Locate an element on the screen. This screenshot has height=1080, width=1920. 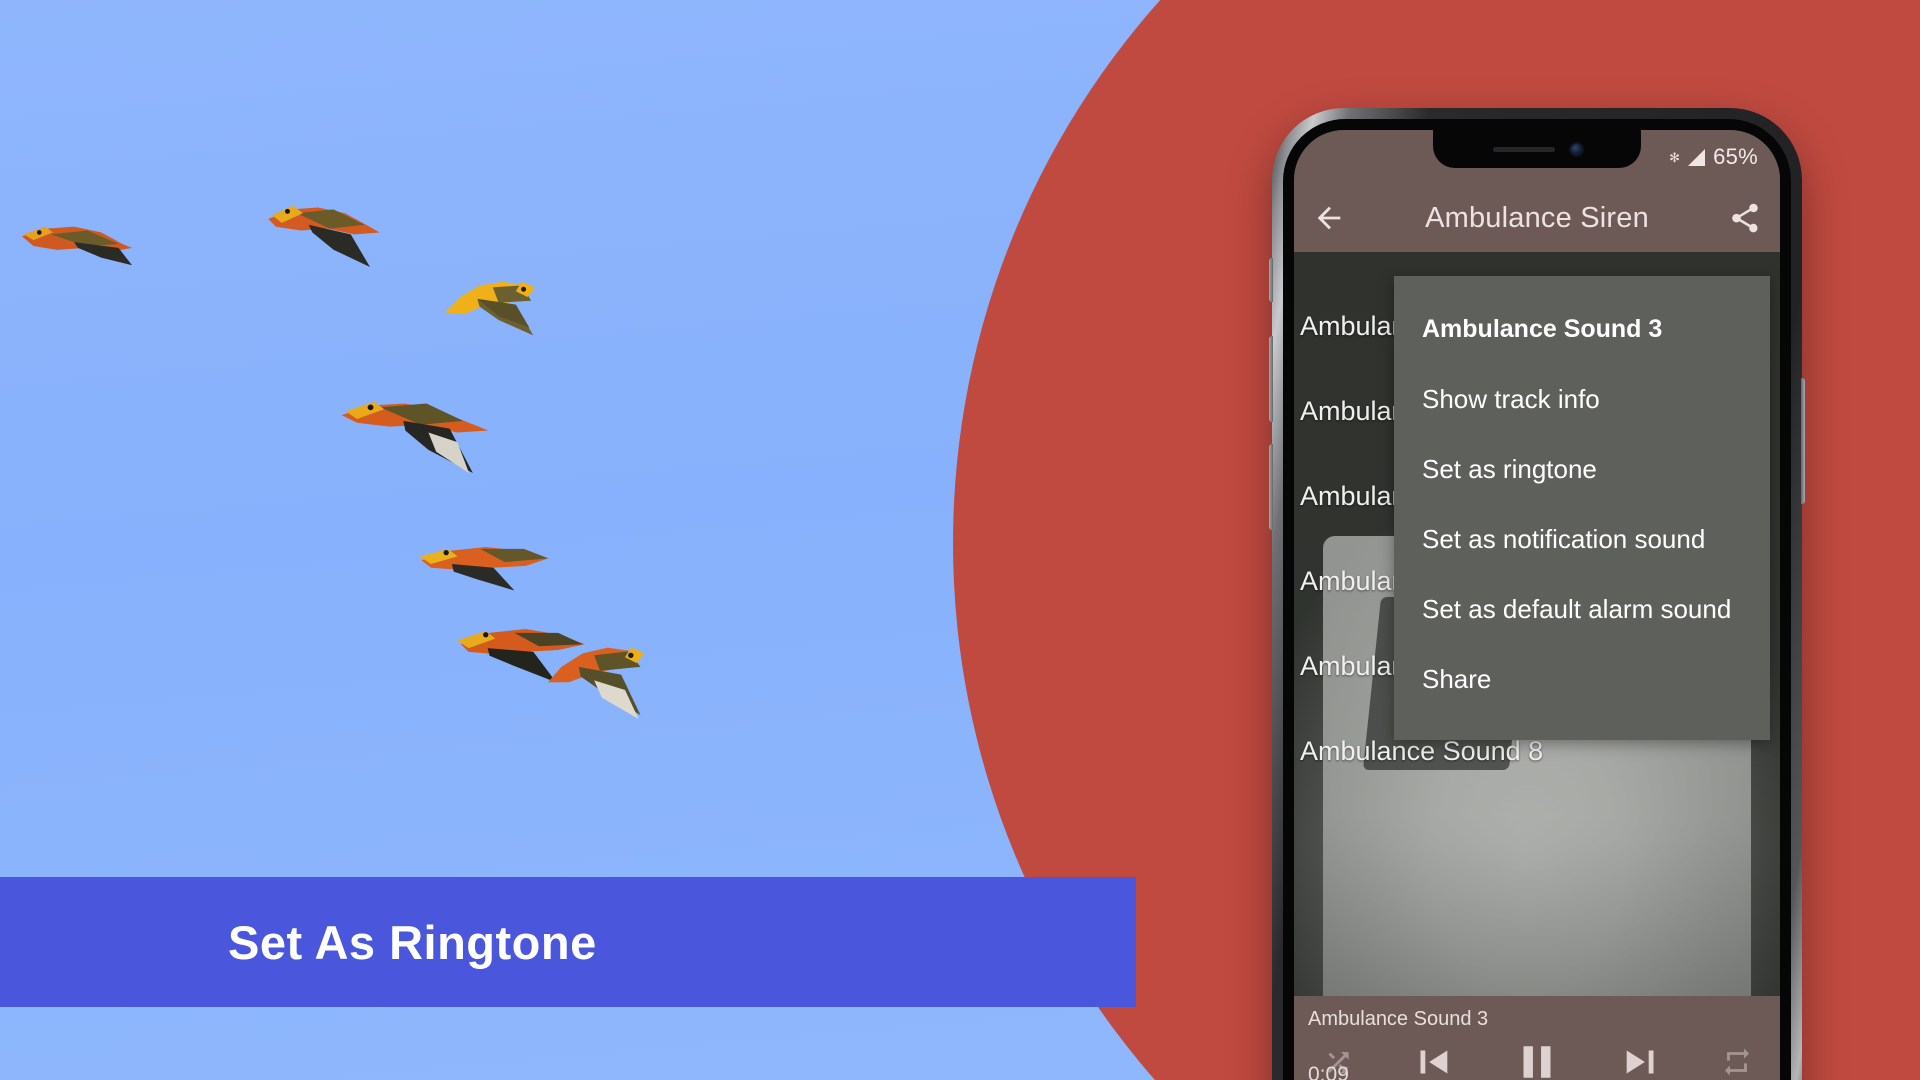
skip-previous-icon is located at coordinates (1432, 1059).